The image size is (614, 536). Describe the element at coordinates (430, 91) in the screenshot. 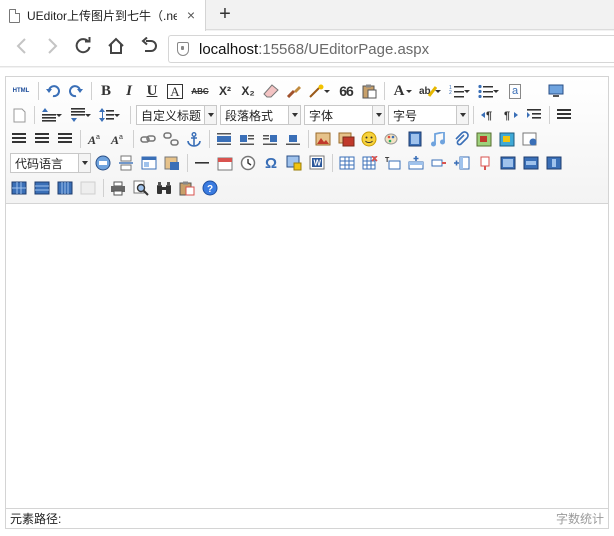

I see `backcolor-button: ab` at that location.